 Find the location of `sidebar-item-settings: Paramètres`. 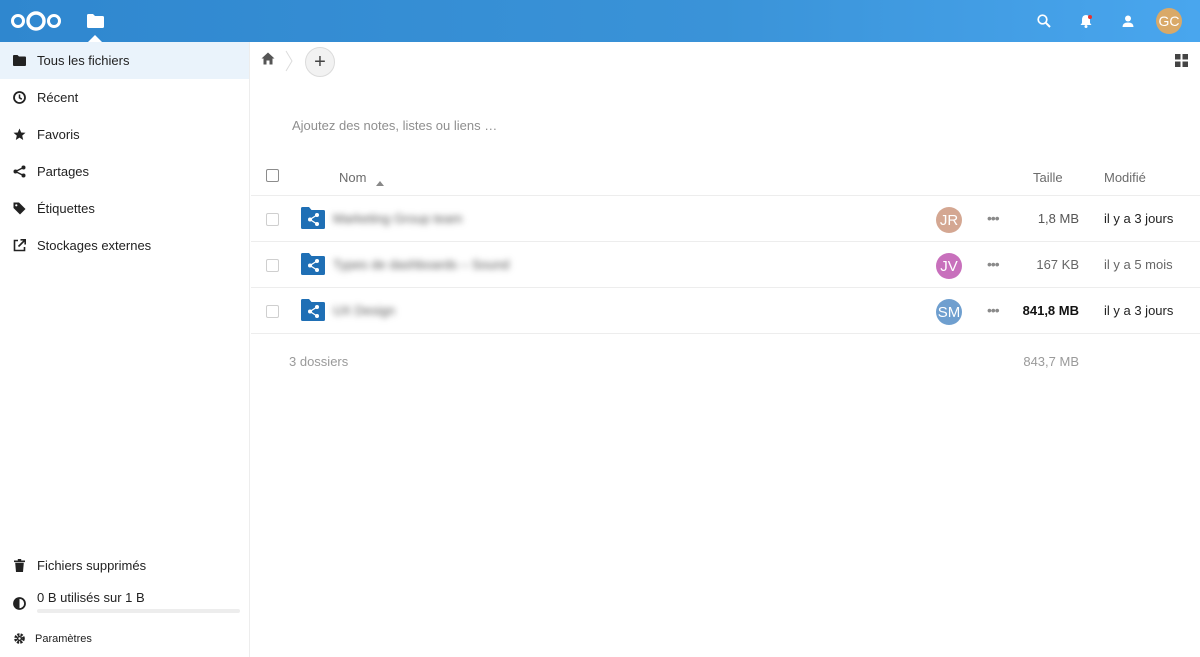

sidebar-item-settings: Paramètres is located at coordinates (124, 638).